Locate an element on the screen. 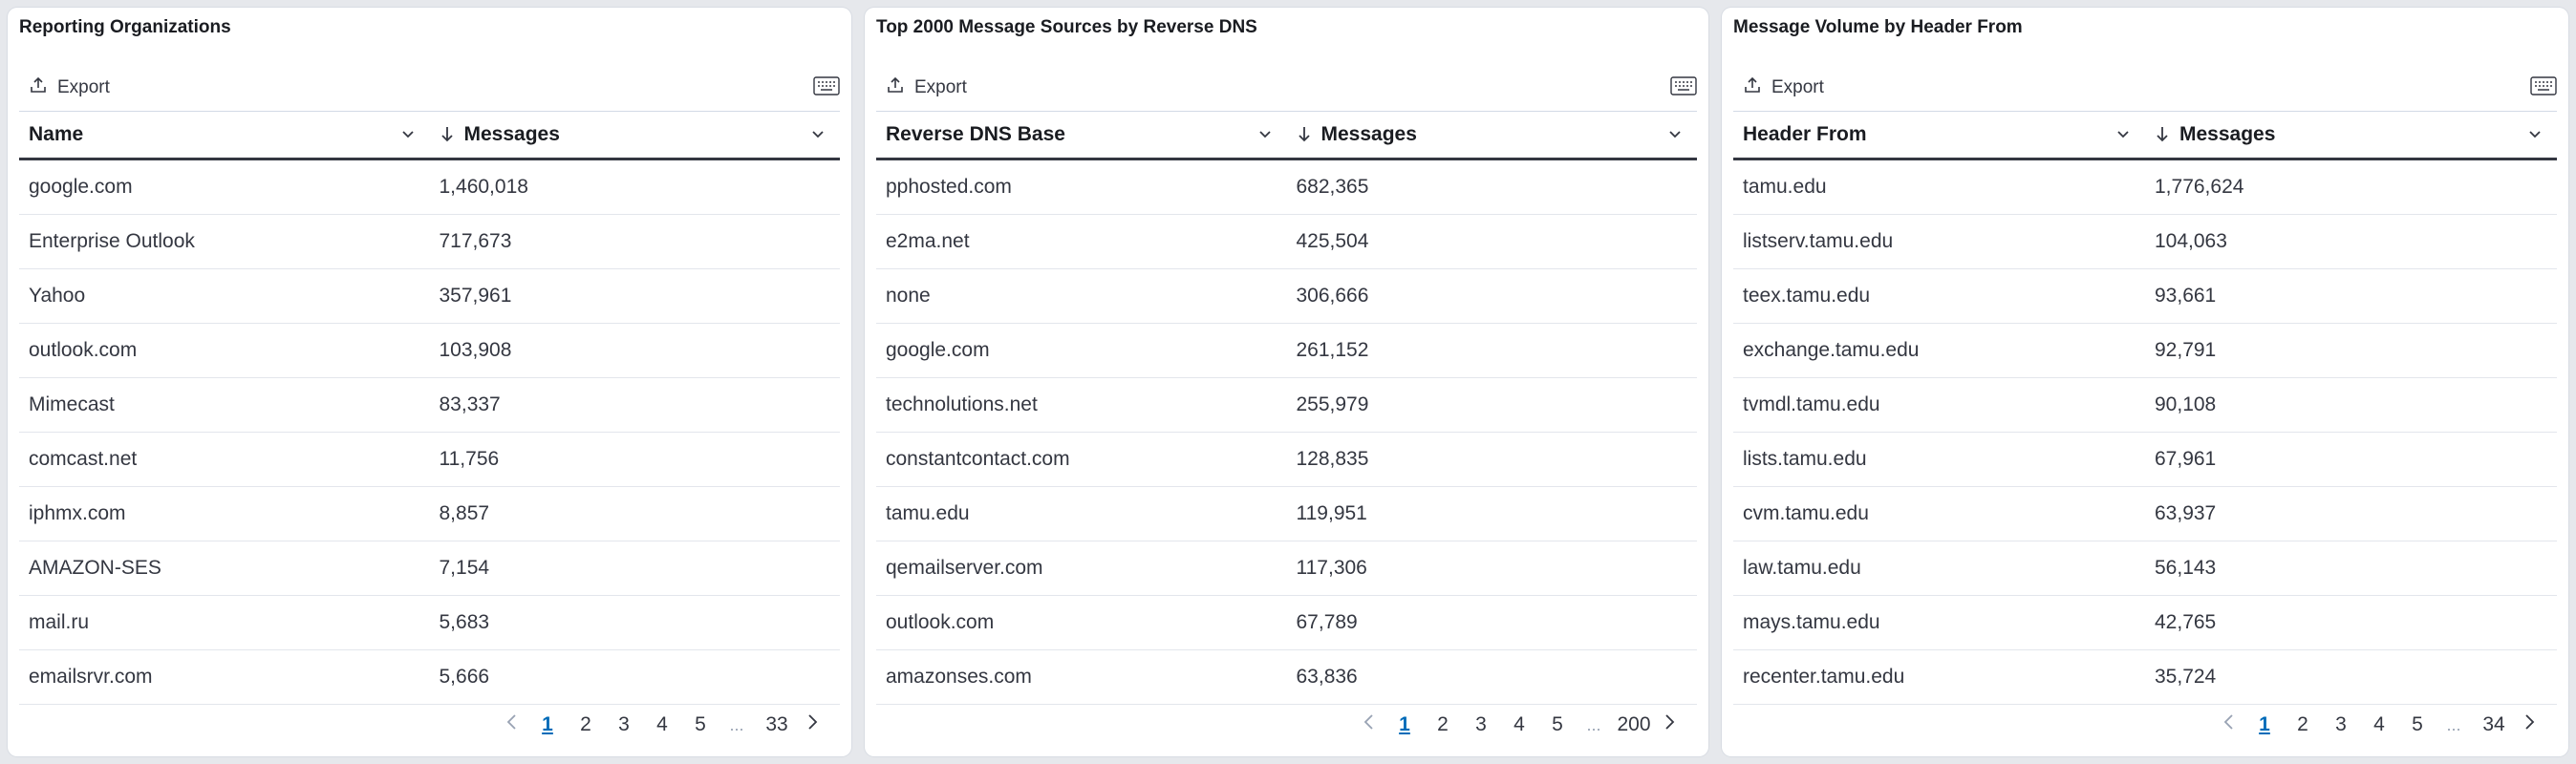  table-row: constantcontact.com 128,835 is located at coordinates (1286, 459).